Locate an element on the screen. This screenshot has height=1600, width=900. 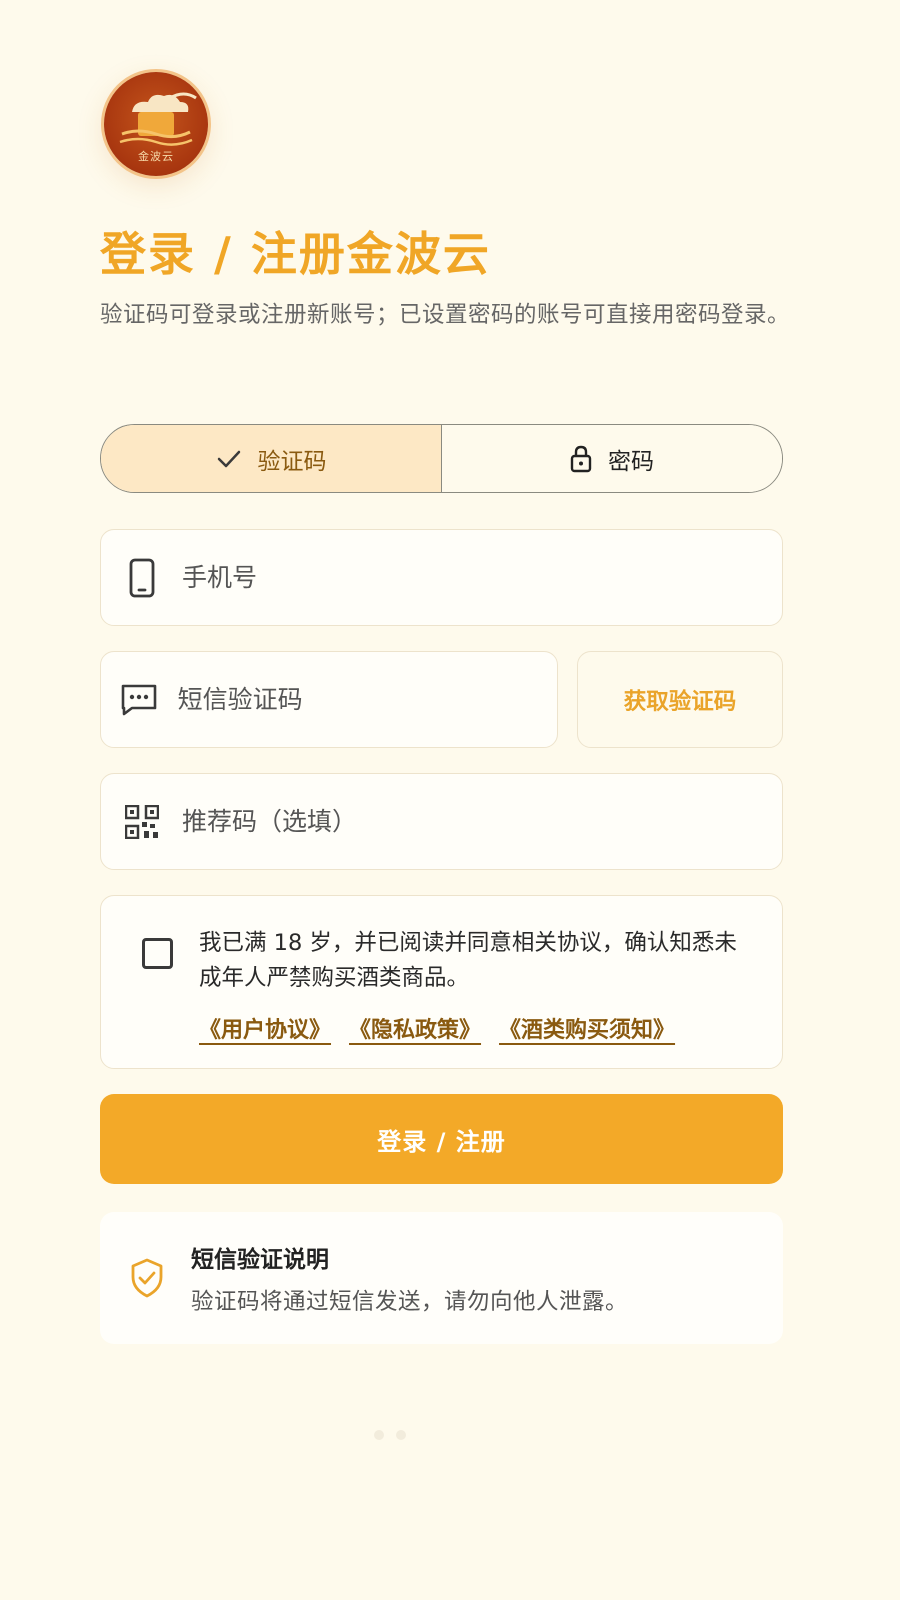
message-icon is located at coordinates (139, 700).